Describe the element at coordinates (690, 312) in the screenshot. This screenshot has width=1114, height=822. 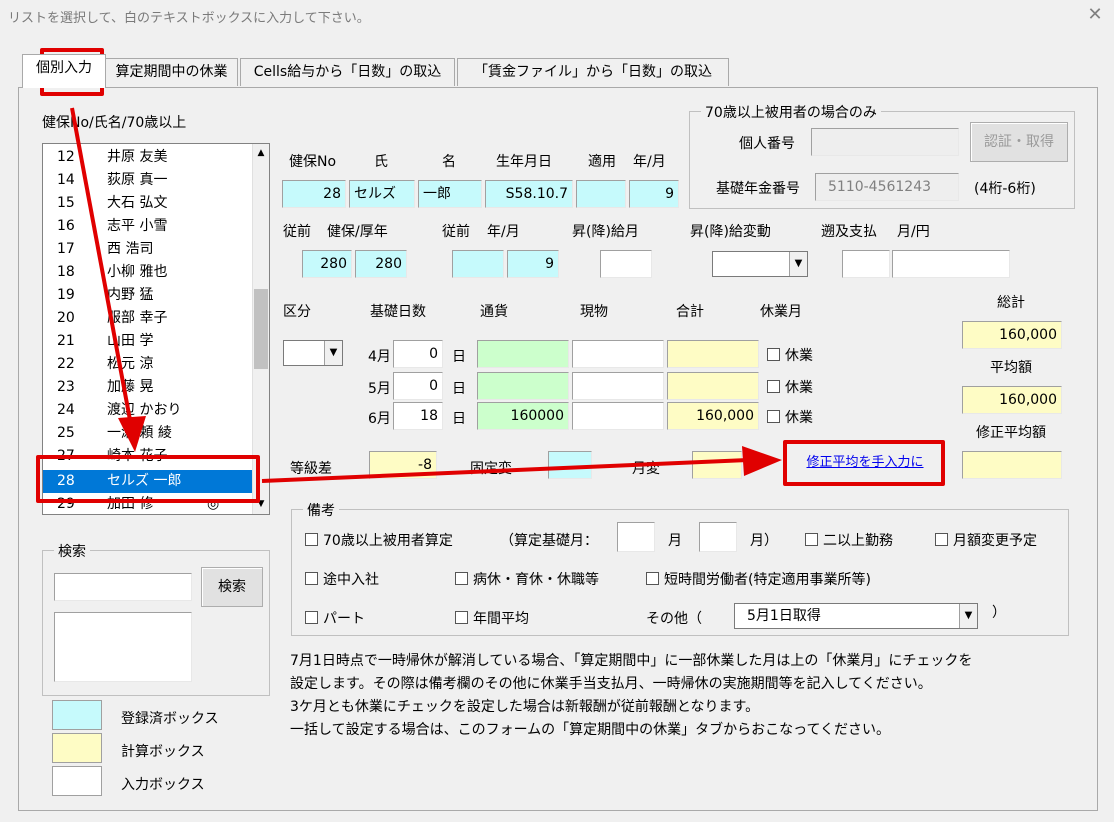
I see `header-total: 合計` at that location.